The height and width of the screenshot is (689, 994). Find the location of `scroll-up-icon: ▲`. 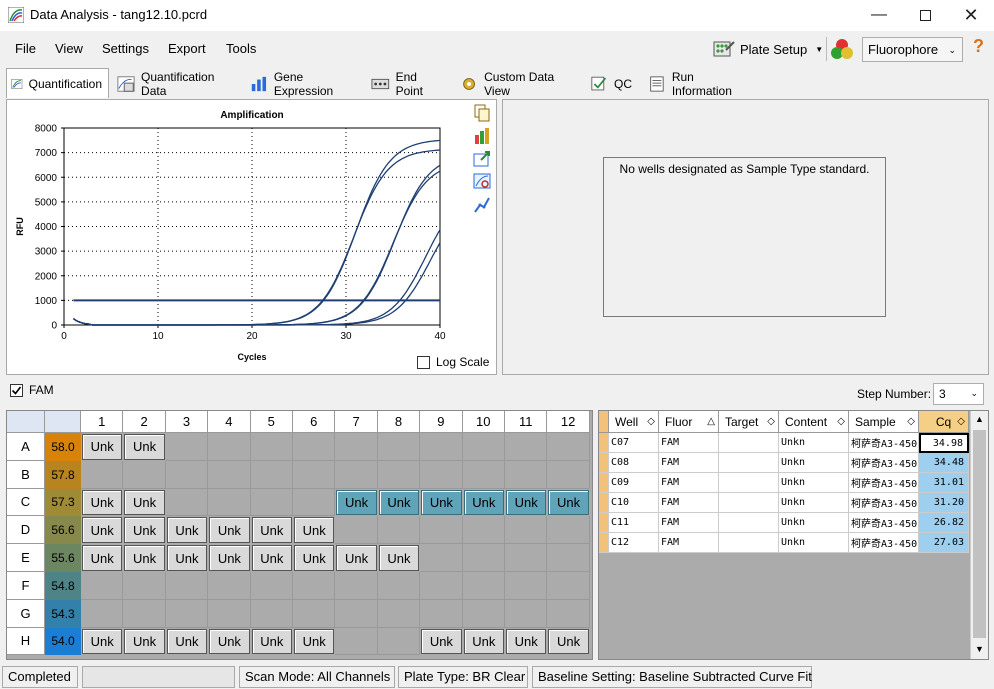

scroll-up-icon: ▲ is located at coordinates (979, 419).